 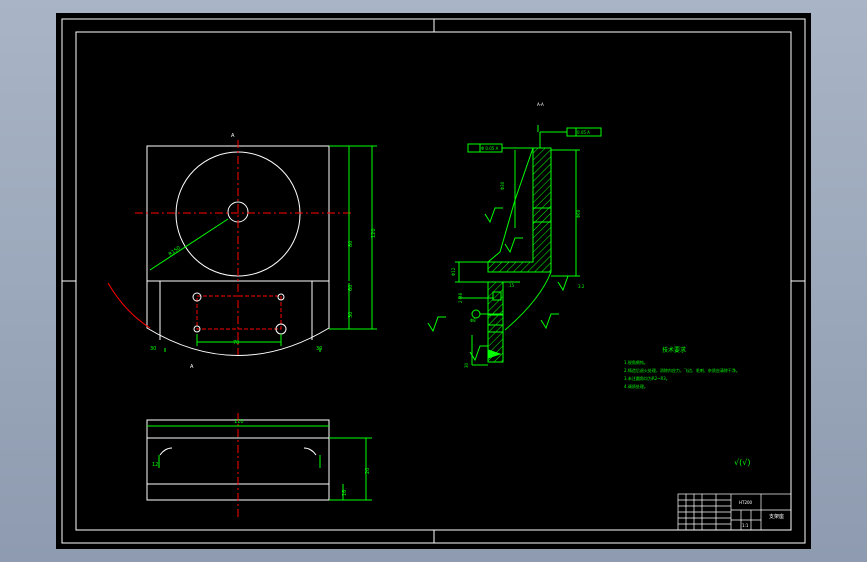 I want to click on dim-foot-right: 30, so click(x=319, y=349).